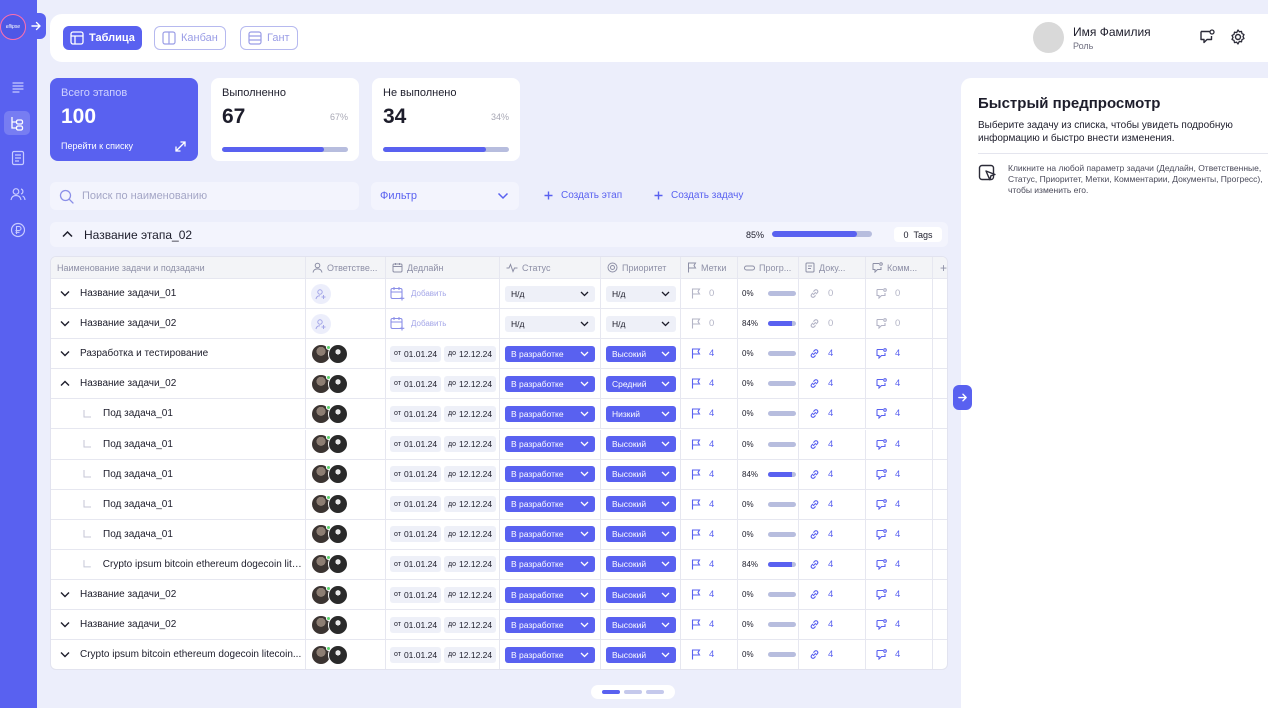 This screenshot has height=708, width=1268. Describe the element at coordinates (641, 293) in the screenshot. I see `priority-select: Н/д` at that location.